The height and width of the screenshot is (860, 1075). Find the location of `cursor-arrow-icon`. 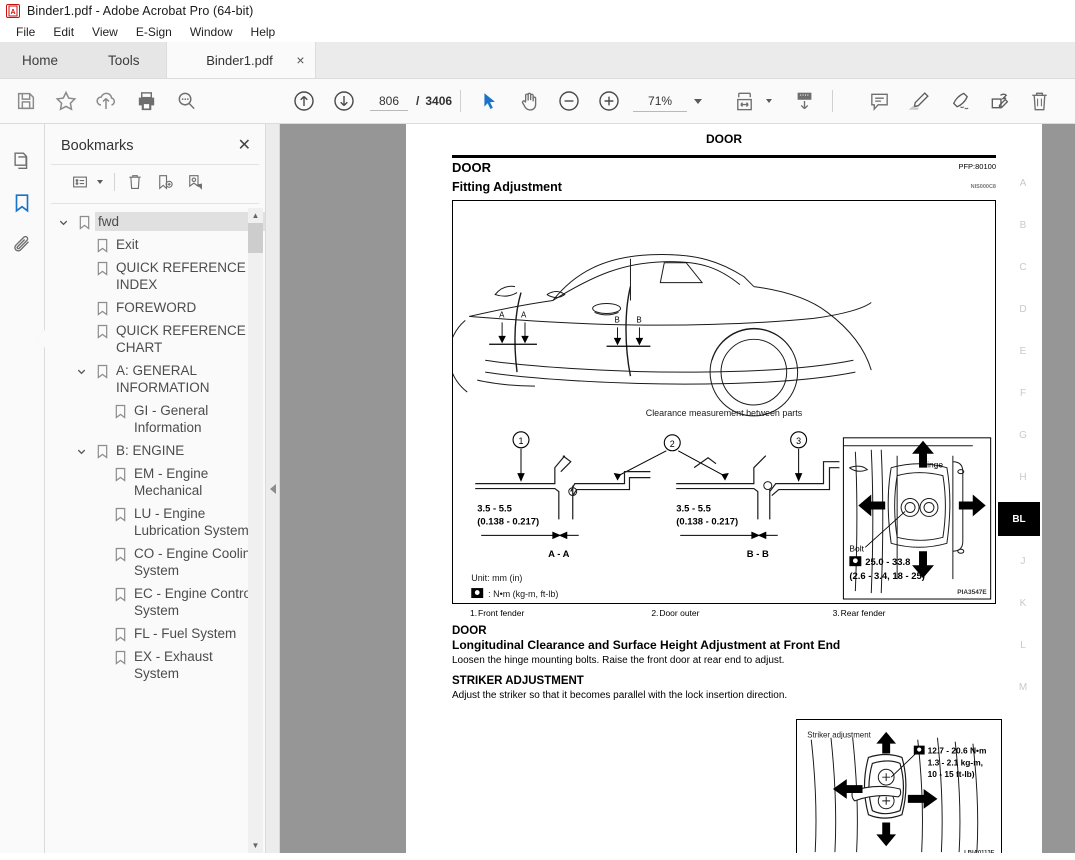

cursor-arrow-icon is located at coordinates (489, 101).